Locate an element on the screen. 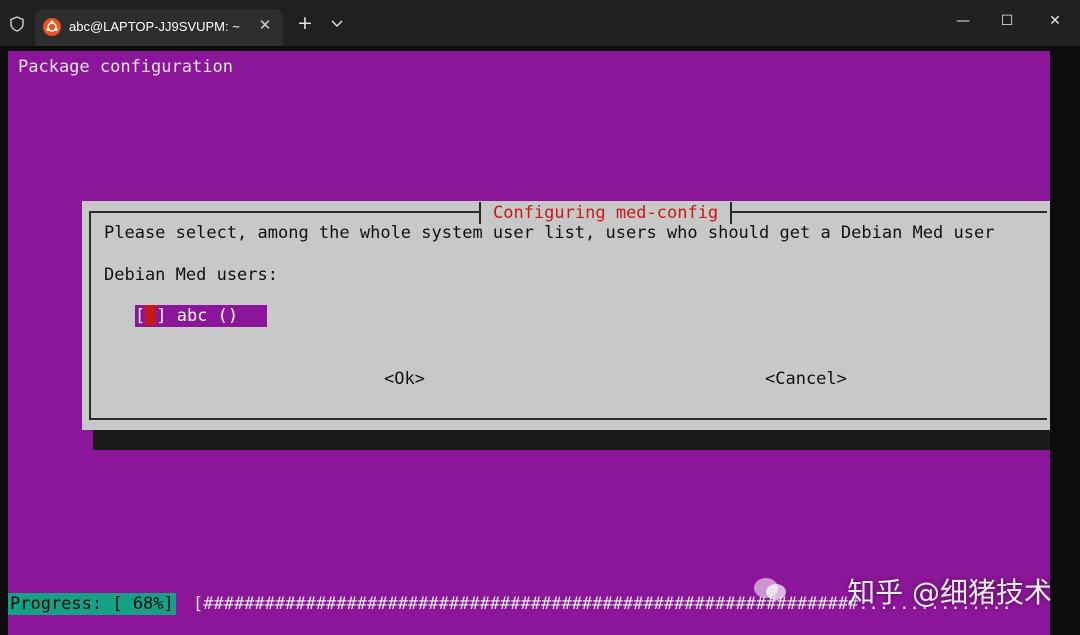 The height and width of the screenshot is (635, 1080). ubuntu-icon is located at coordinates (52, 27).